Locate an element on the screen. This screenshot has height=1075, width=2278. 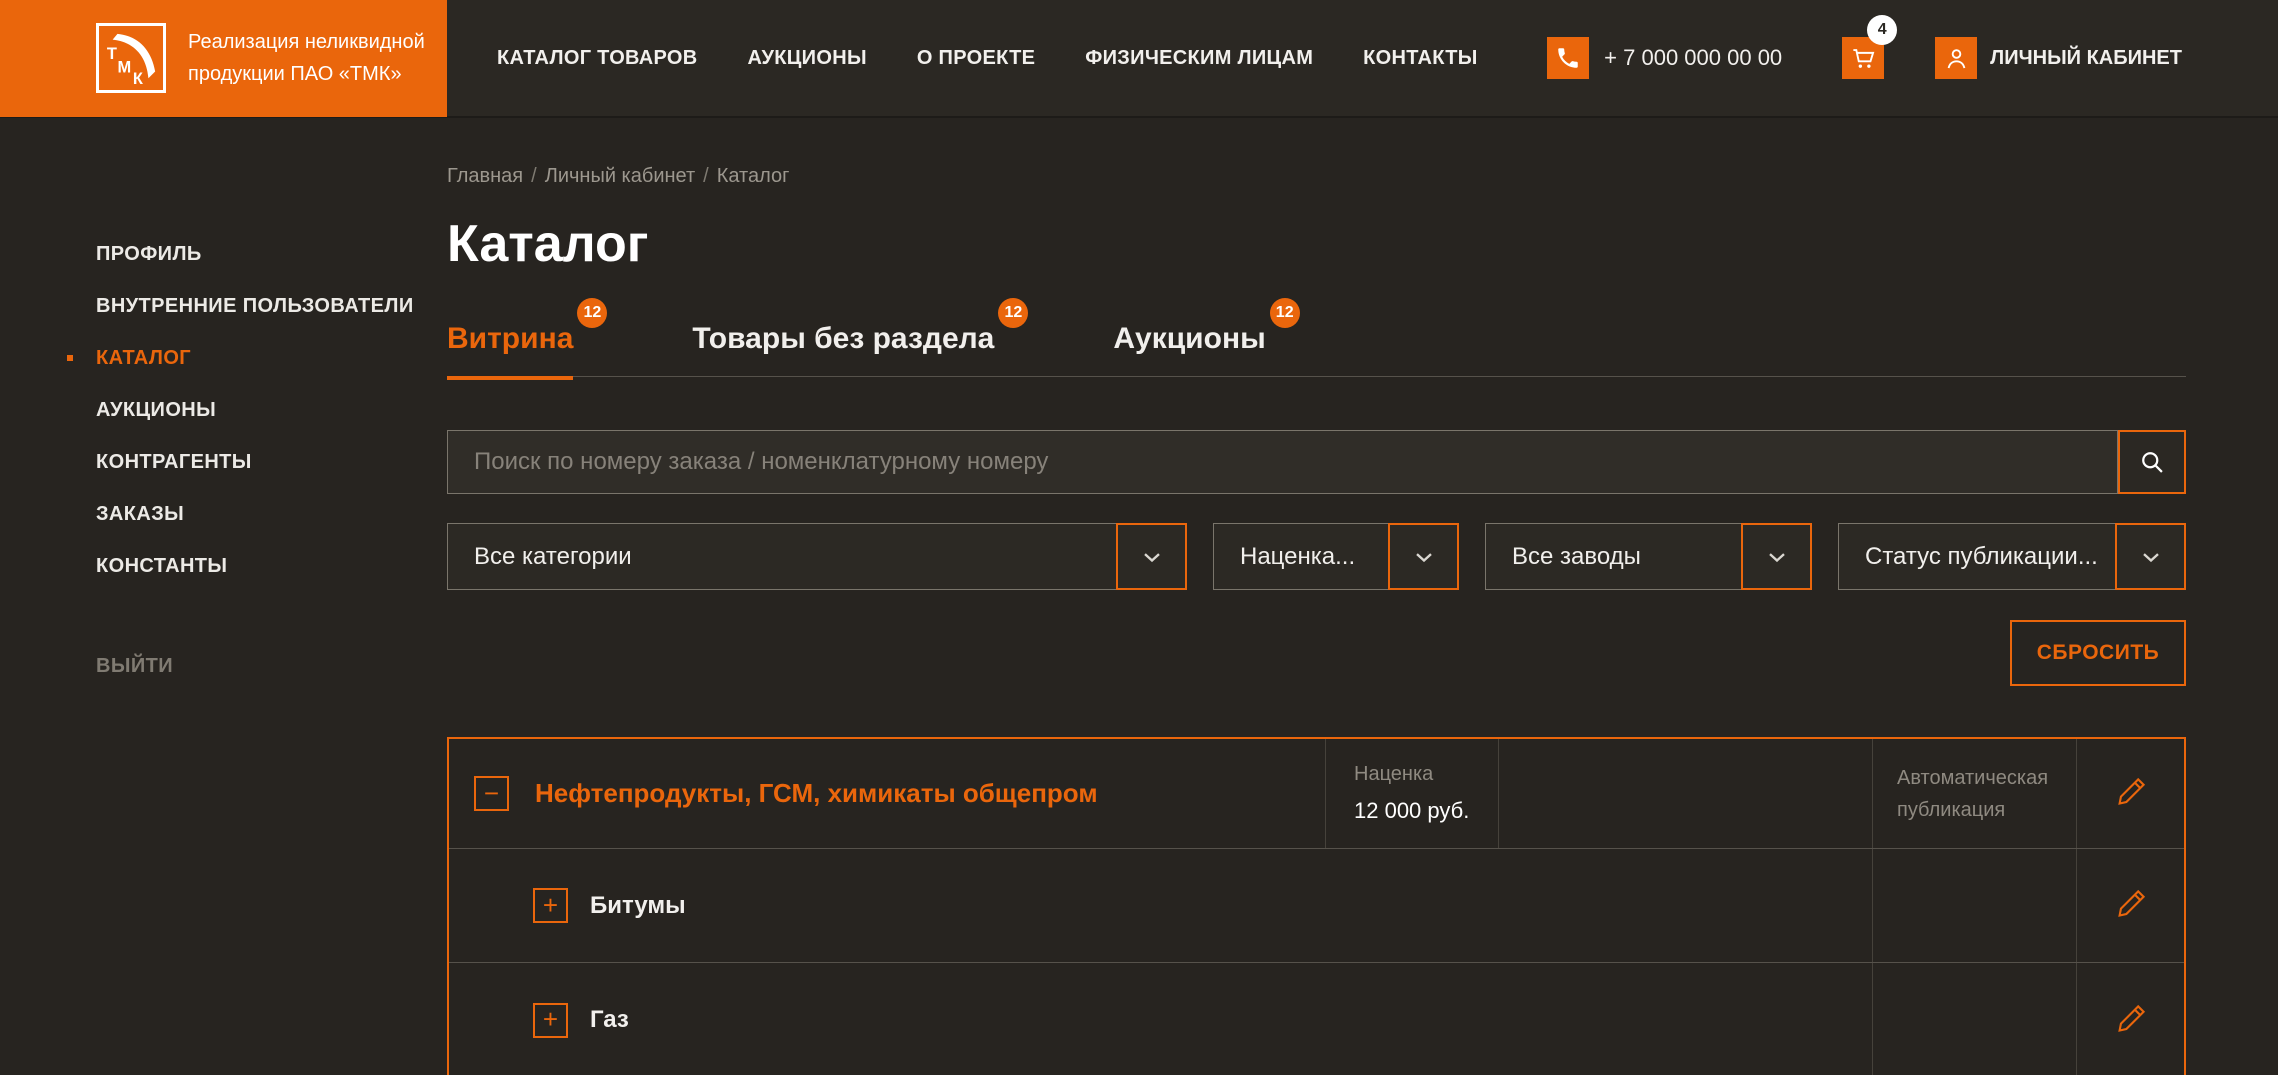
markup-label: Наценка is located at coordinates (1394, 774).